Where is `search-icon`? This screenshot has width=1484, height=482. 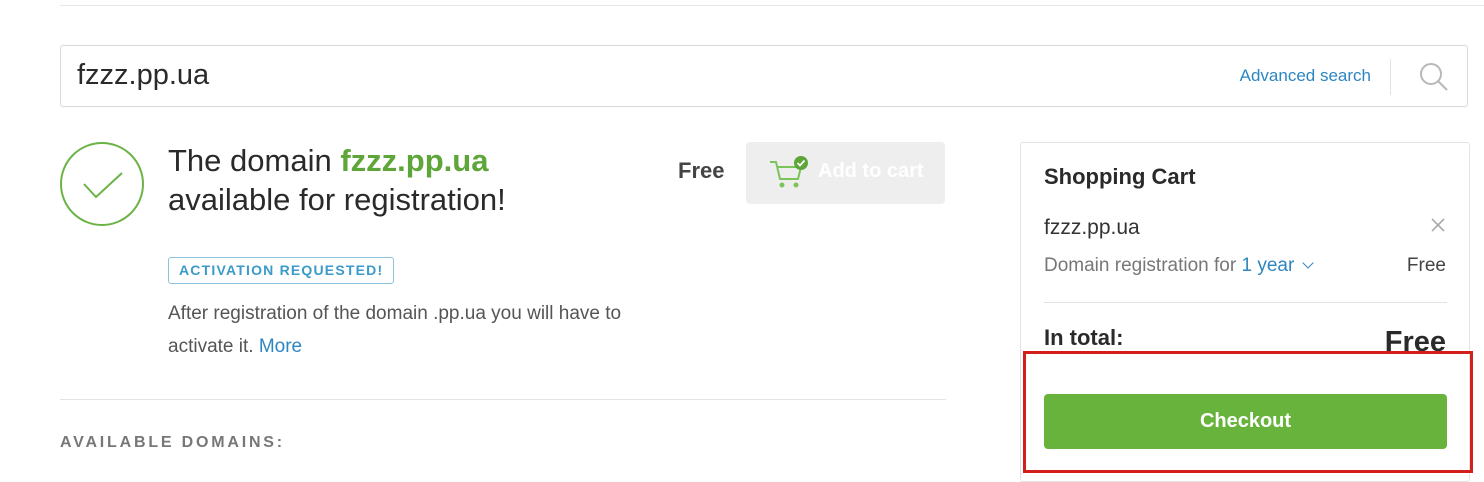 search-icon is located at coordinates (1434, 77).